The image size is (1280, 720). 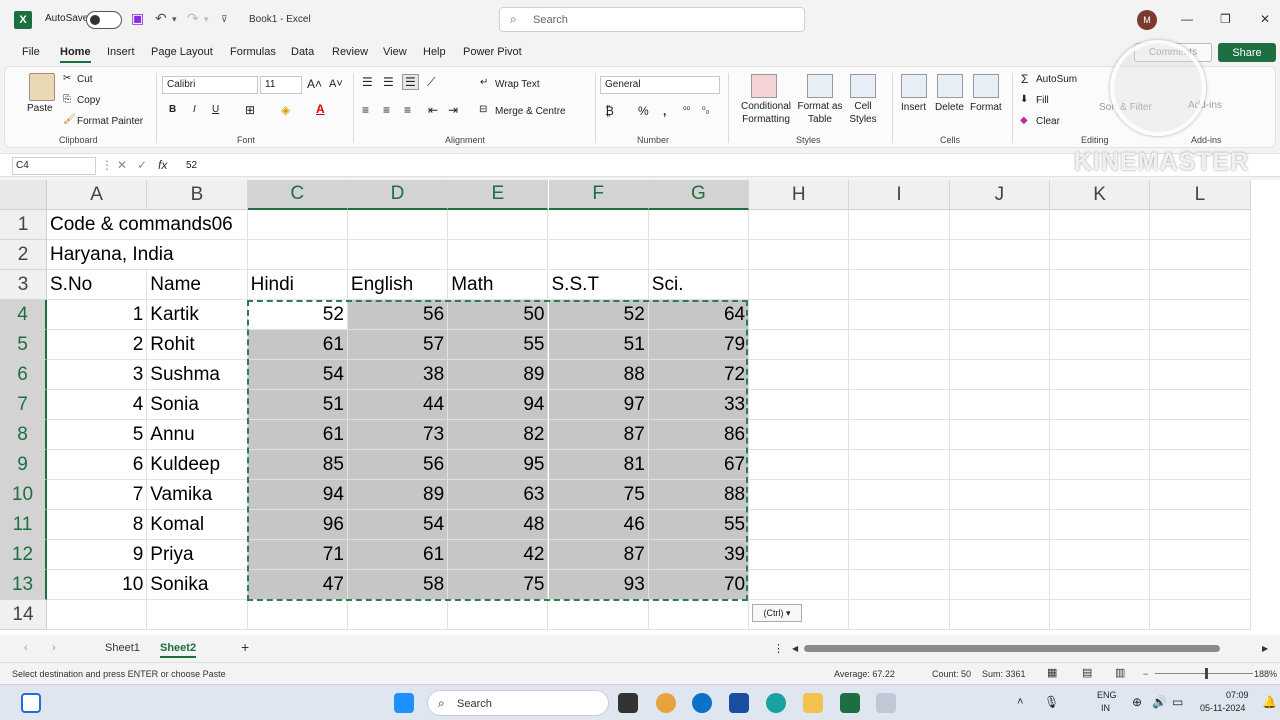 What do you see at coordinates (1100, 615) in the screenshot?
I see `cell-k14` at bounding box center [1100, 615].